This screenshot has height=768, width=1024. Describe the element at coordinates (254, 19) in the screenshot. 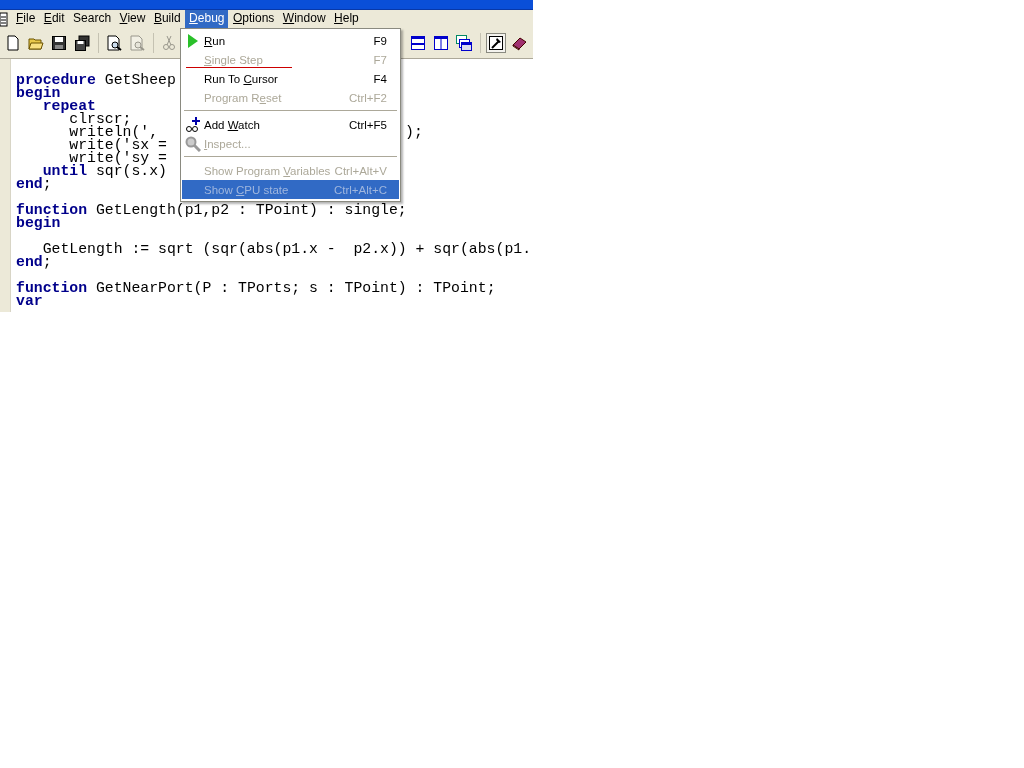

I see `menu-item: Options` at that location.